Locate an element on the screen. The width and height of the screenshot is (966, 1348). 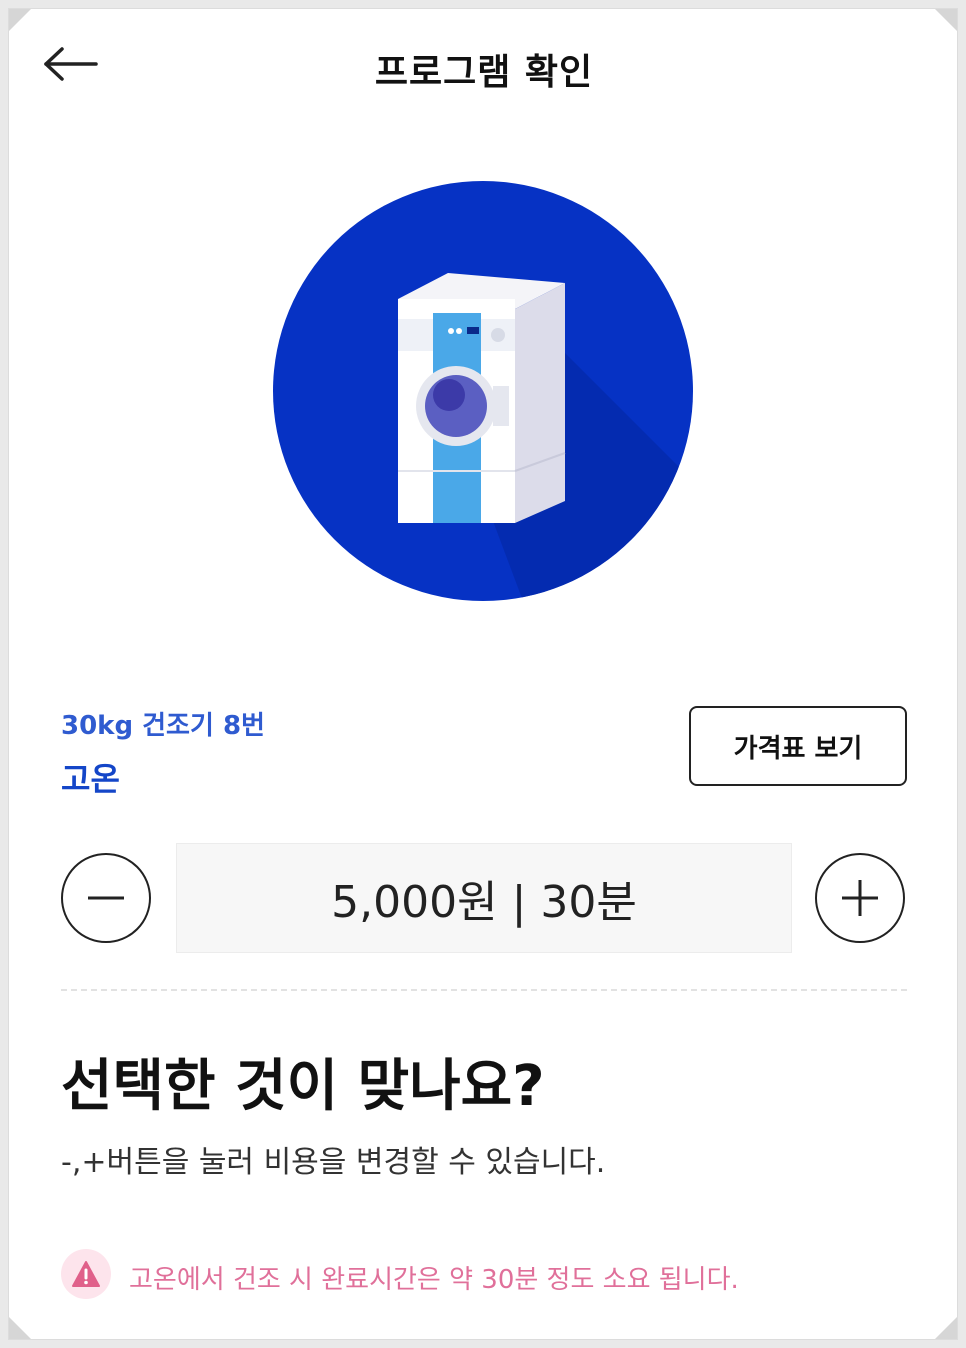
plus-button is located at coordinates (860, 898).